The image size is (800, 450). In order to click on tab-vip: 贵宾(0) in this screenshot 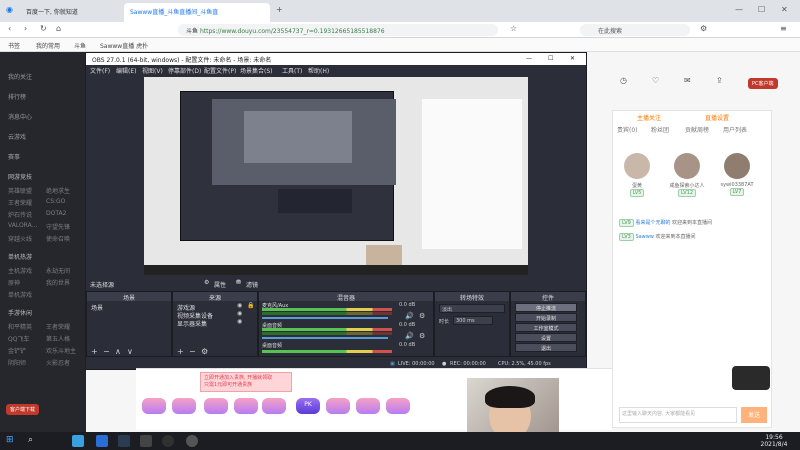, I will do `click(627, 129)`.